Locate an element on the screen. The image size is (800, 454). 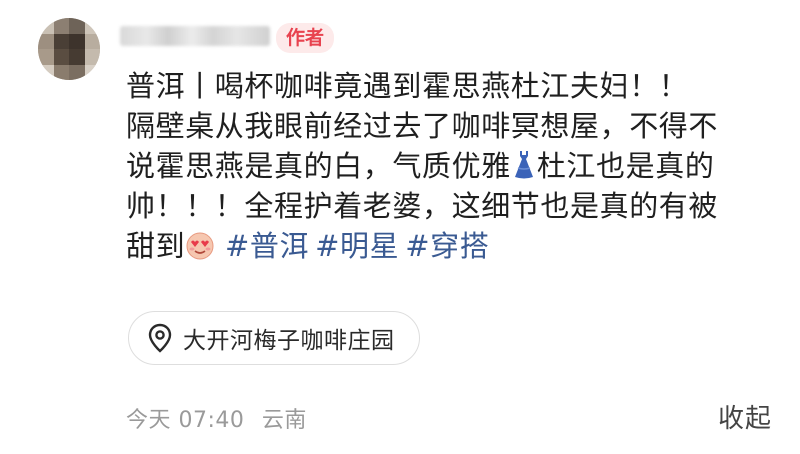
post-line-4: 帅！！！全程护着老婆，这细节也是真的有被 is located at coordinates (422, 206).